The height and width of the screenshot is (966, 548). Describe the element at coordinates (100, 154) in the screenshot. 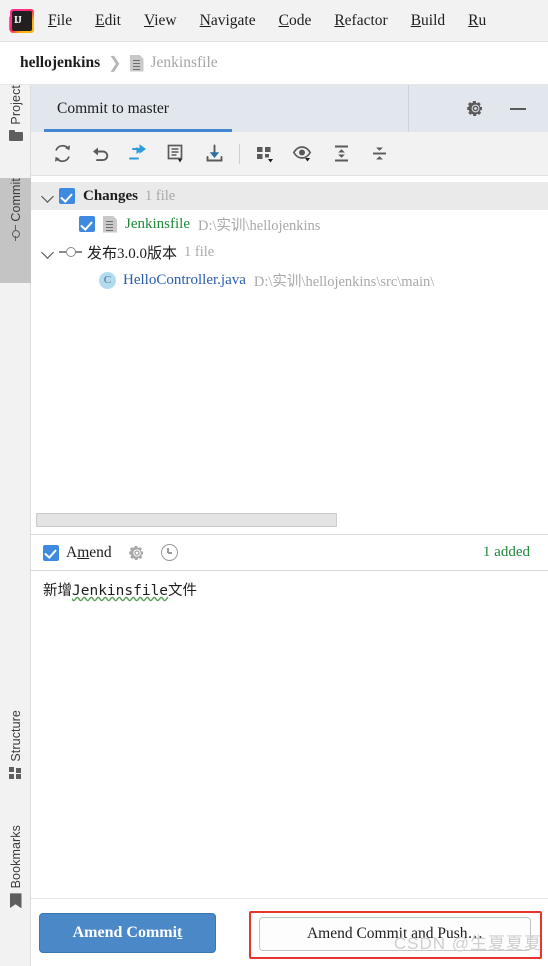

I see `rollback-icon` at that location.